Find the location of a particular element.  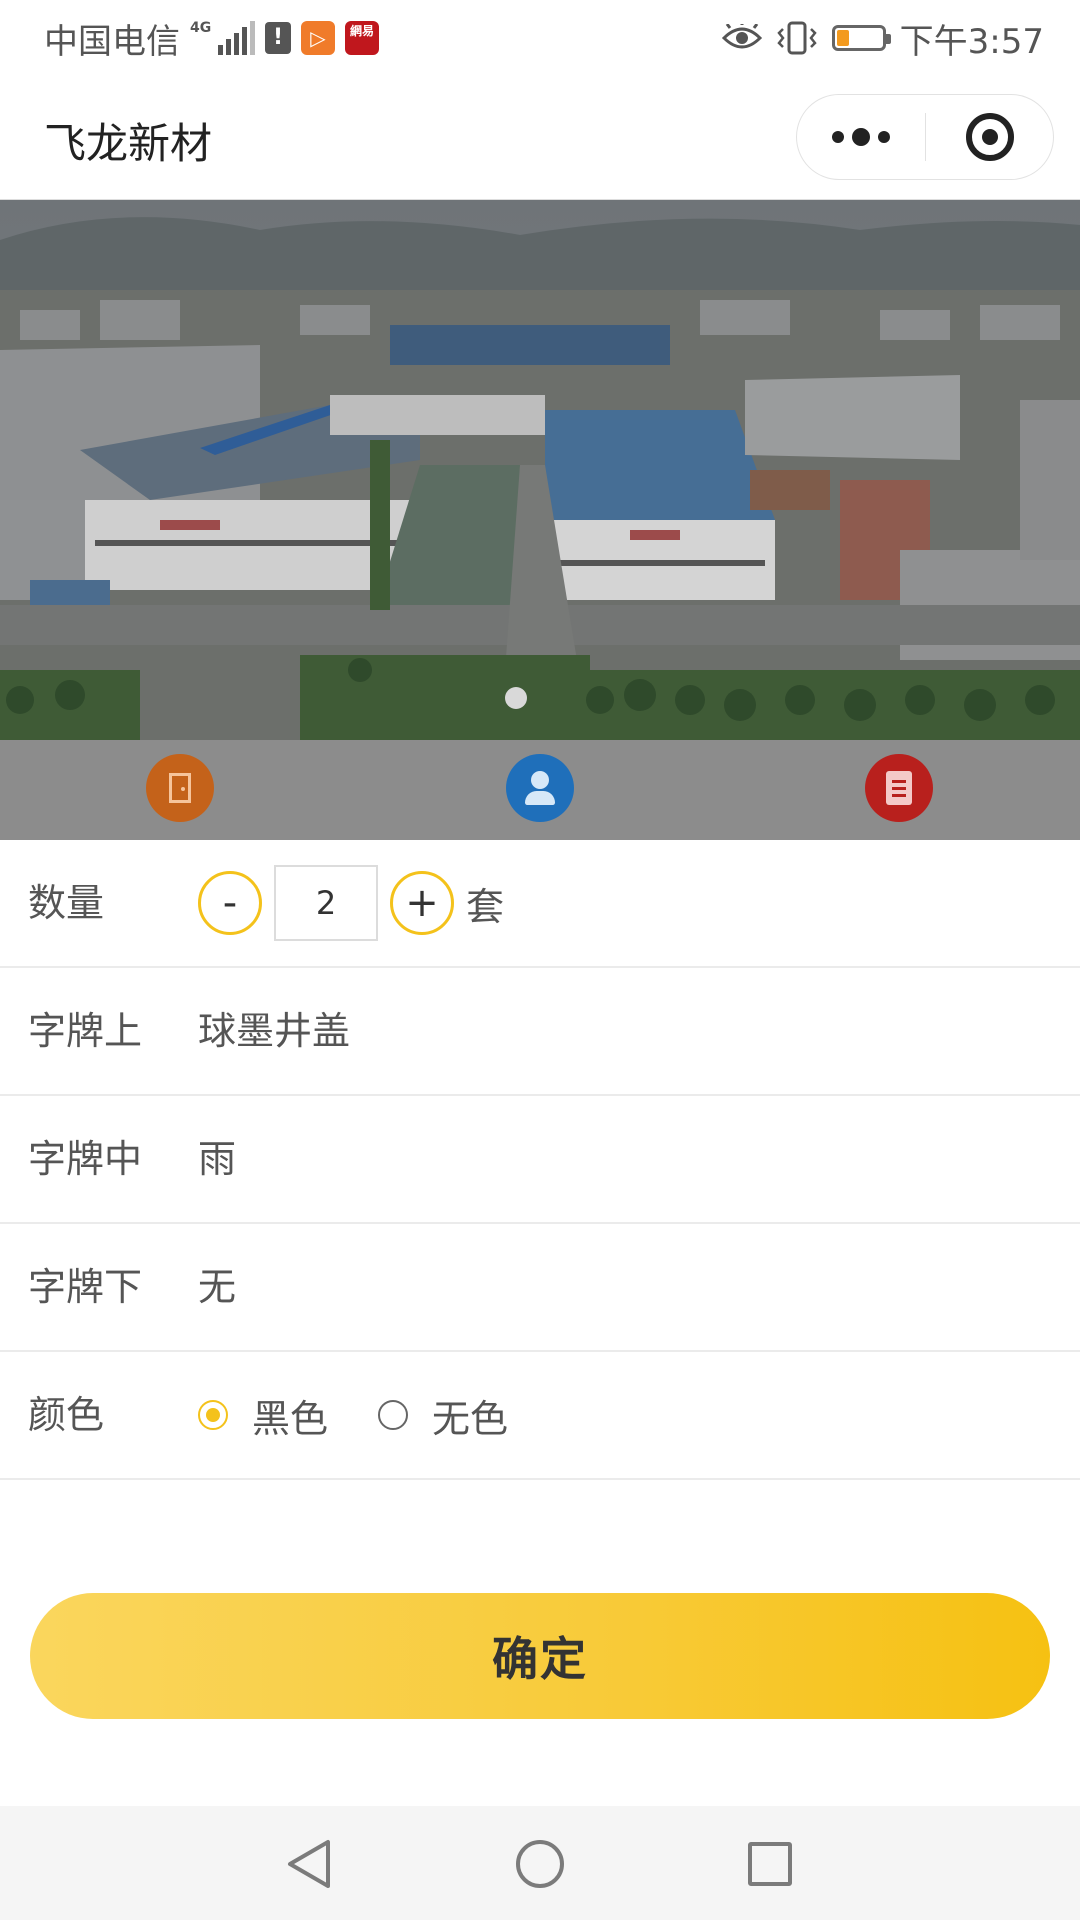

carousel-indicator-dot is located at coordinates (516, 698).